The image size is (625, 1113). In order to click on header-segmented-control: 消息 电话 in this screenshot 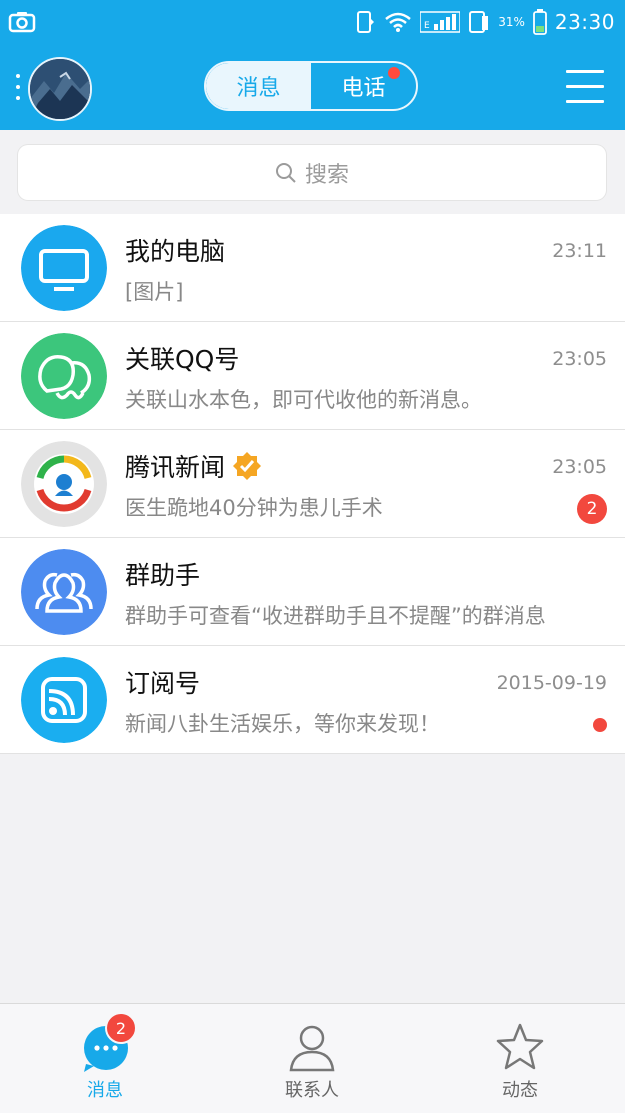, I will do `click(311, 86)`.